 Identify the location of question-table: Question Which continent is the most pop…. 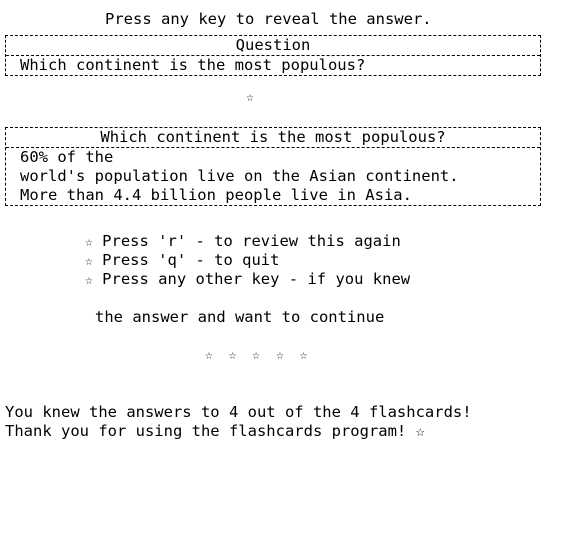
(273, 55).